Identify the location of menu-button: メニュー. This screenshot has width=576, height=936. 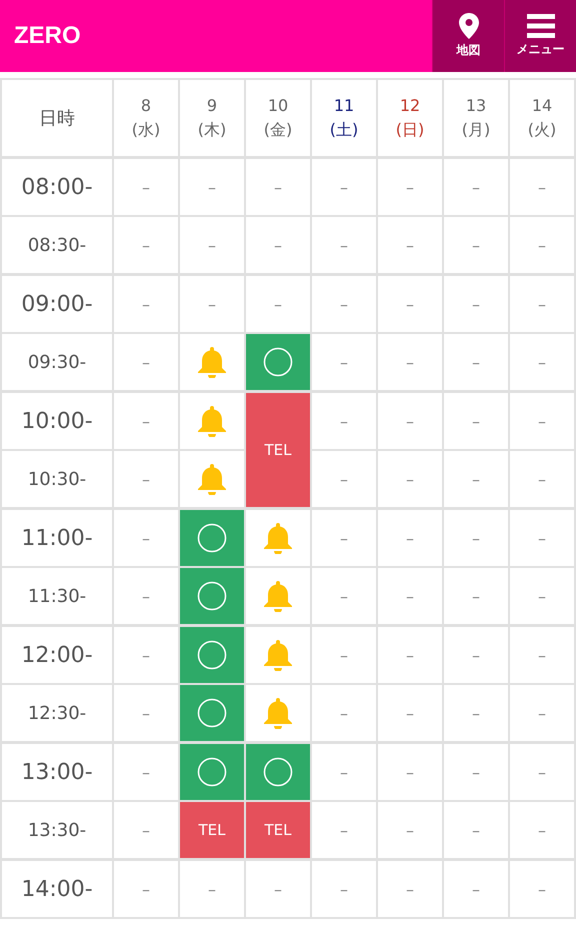
(540, 36).